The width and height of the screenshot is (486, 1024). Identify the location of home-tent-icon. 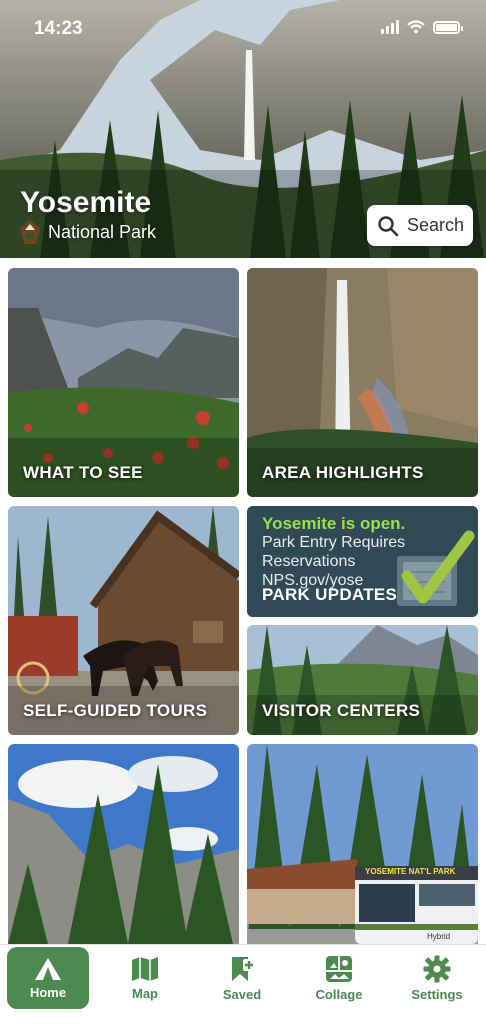
(48, 968).